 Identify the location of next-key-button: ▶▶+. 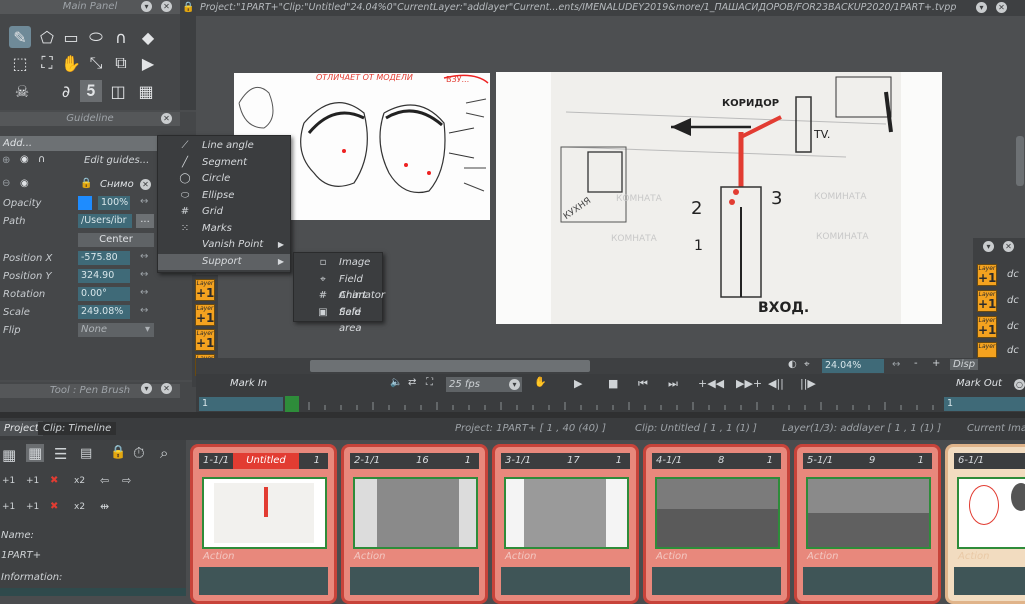
(749, 383).